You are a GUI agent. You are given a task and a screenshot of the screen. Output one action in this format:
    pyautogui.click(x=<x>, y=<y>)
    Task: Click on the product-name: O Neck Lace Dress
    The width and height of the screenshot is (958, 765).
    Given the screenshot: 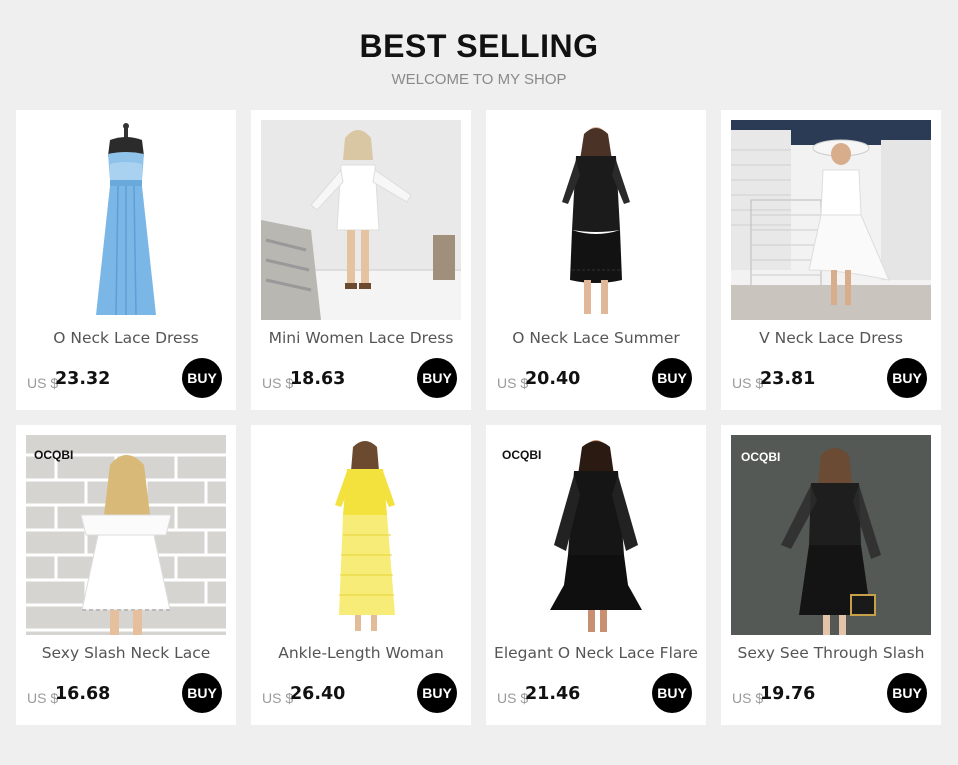 What is the action you would take?
    pyautogui.click(x=126, y=338)
    